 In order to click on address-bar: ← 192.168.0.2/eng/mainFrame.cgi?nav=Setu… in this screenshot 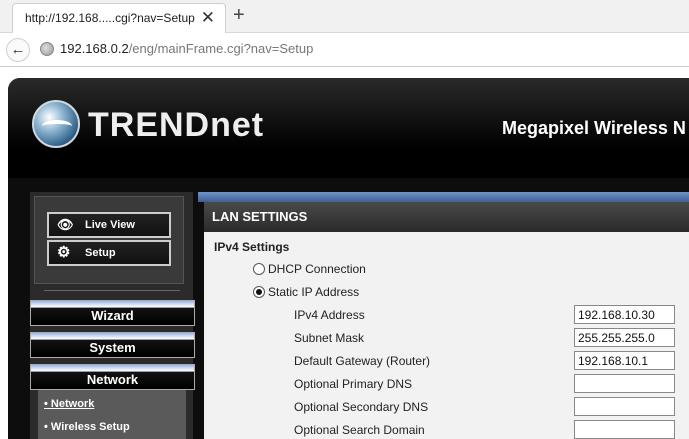, I will do `click(344, 50)`.